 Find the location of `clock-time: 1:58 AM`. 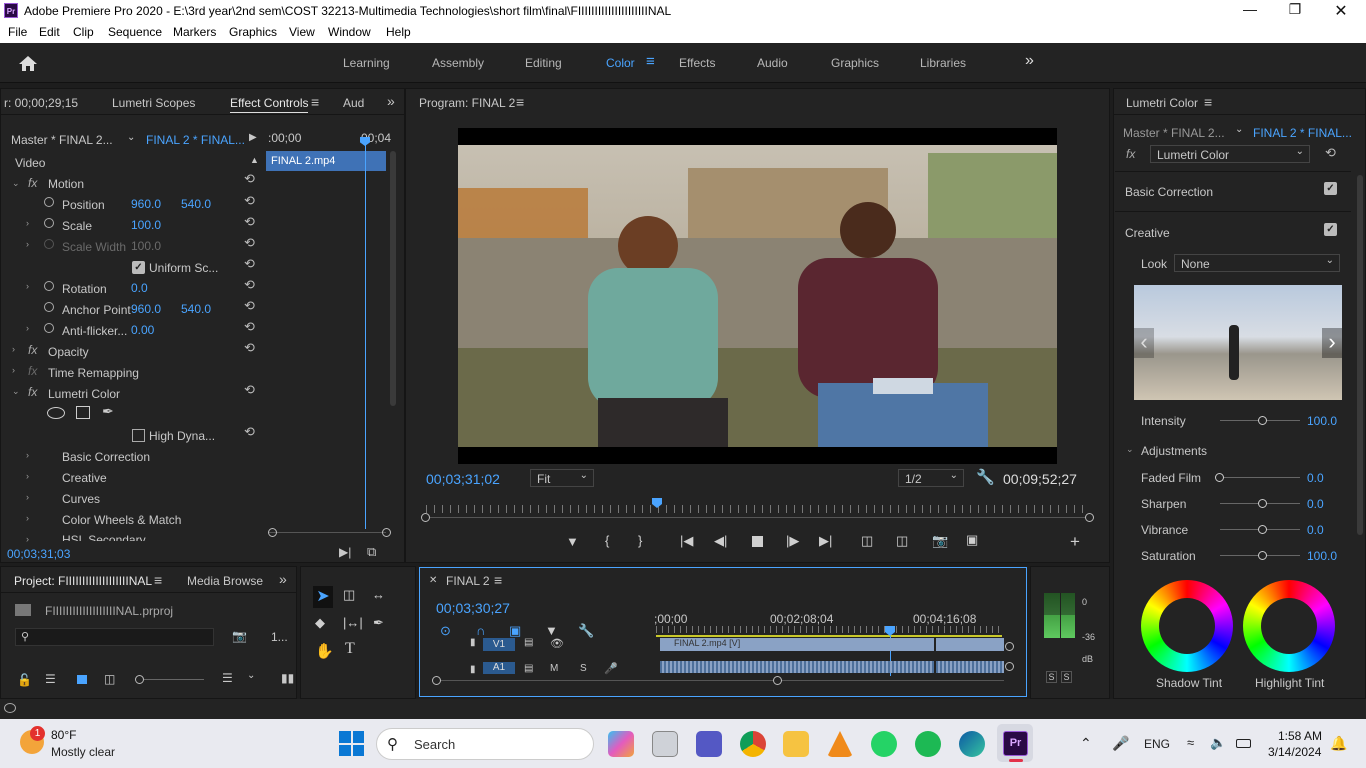

clock-time: 1:58 AM is located at coordinates (1300, 736).